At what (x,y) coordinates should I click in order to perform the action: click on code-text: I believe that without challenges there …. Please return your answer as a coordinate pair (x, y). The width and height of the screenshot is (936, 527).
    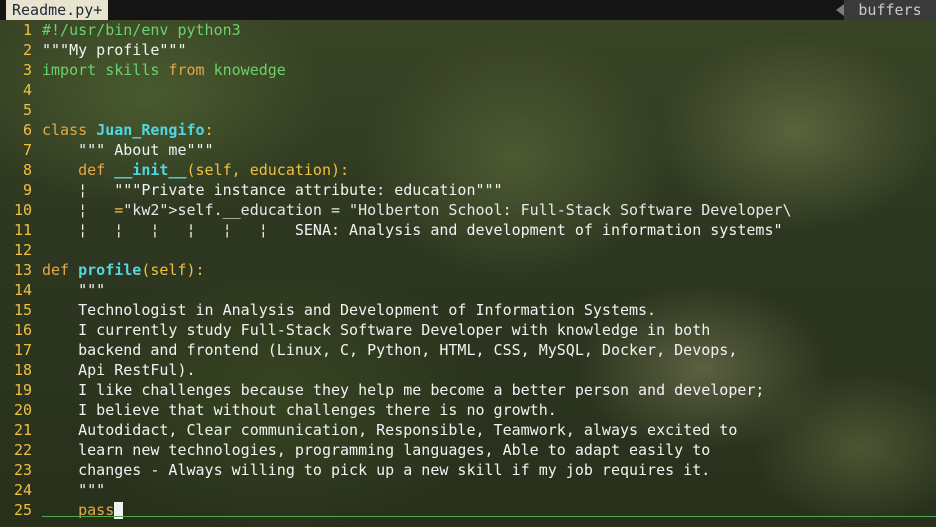
    Looking at the image, I should click on (299, 410).